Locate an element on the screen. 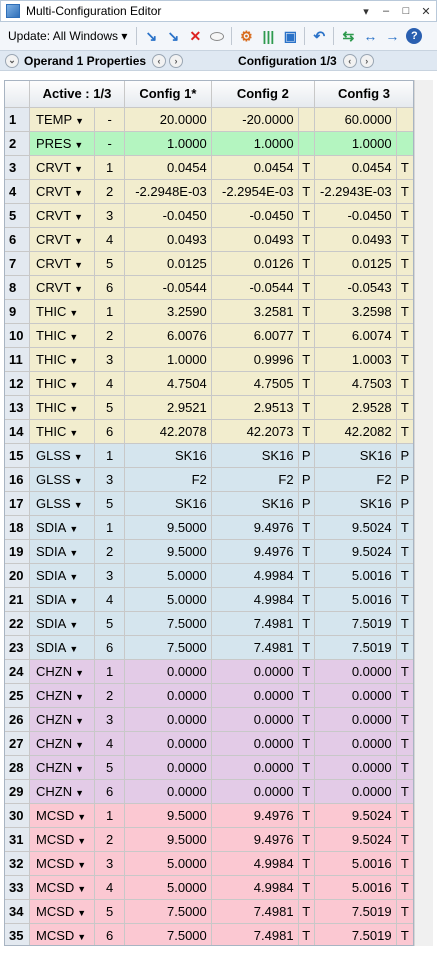 The image size is (437, 953). config-3-value: 7.5019 is located at coordinates (355, 934).